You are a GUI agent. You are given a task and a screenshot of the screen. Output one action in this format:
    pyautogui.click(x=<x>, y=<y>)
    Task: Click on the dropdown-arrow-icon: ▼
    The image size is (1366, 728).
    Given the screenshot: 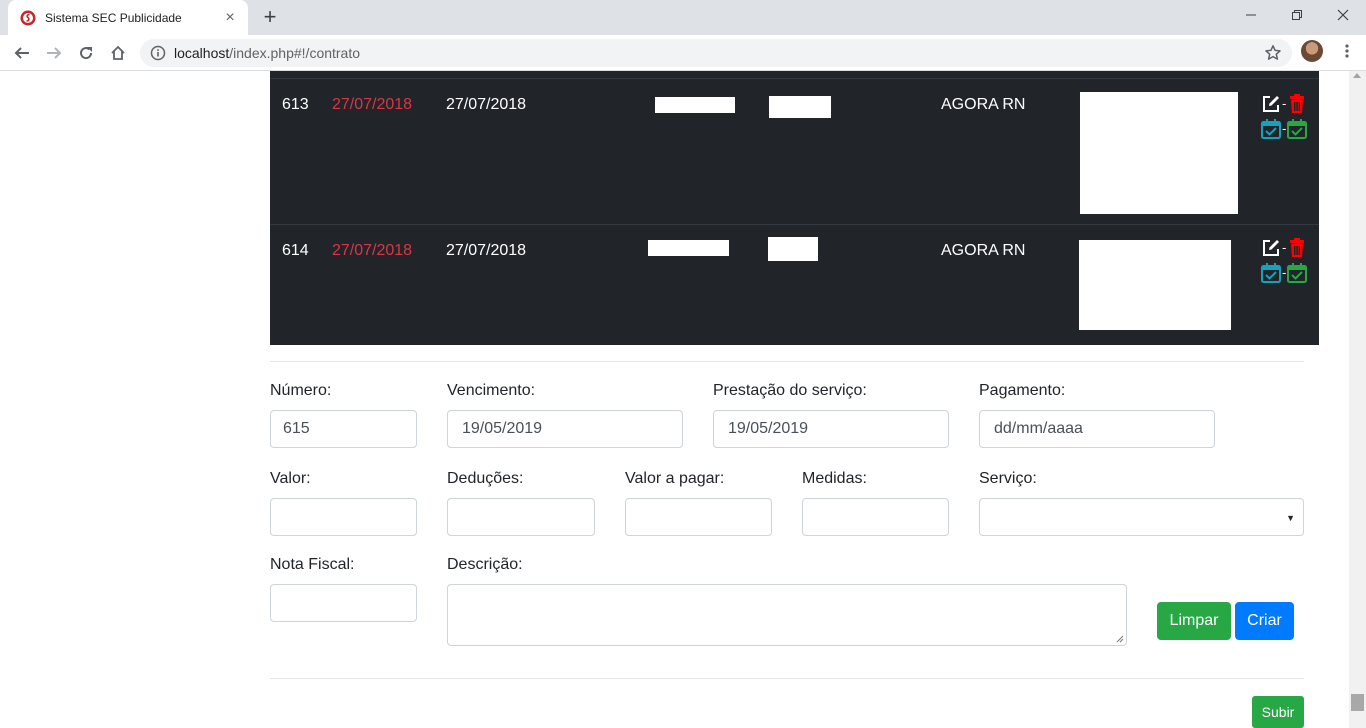 What is the action you would take?
    pyautogui.click(x=1290, y=518)
    